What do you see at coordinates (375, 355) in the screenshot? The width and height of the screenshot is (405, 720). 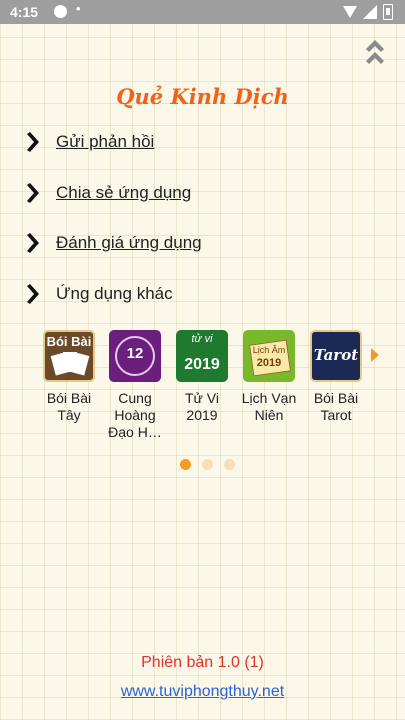 I see `carousel-next-icon` at bounding box center [375, 355].